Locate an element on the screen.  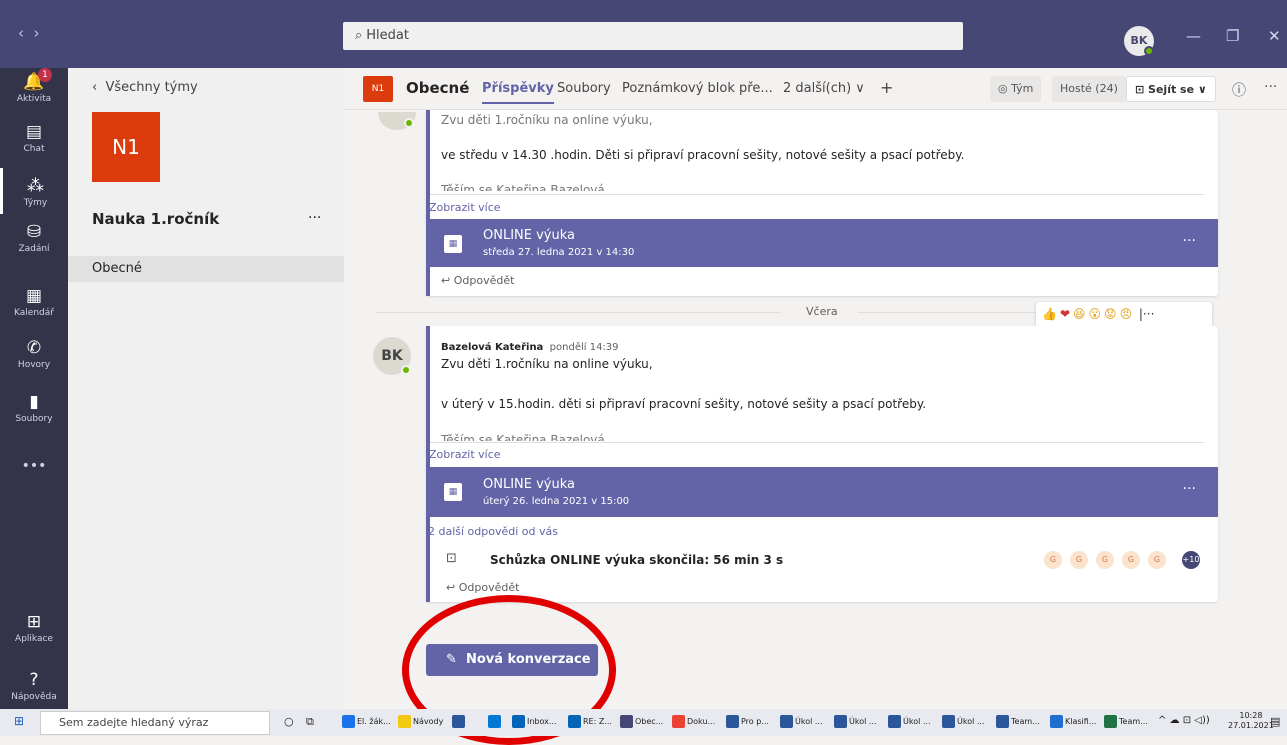
rail-tymy: ⁂ Týmy is located at coordinates (34, 191).